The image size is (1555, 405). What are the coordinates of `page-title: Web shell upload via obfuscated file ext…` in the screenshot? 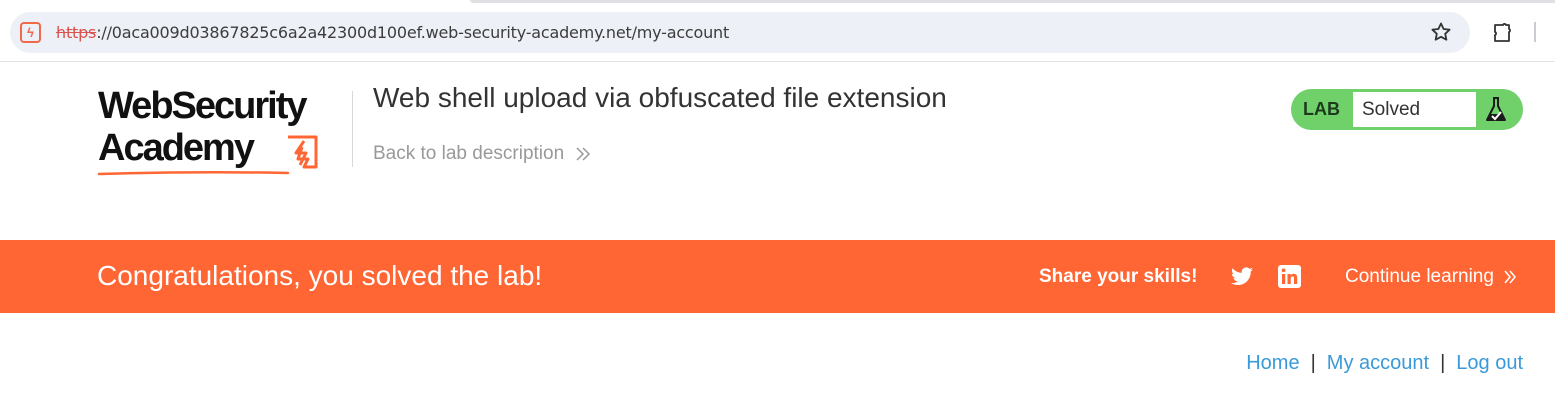 It's located at (660, 97).